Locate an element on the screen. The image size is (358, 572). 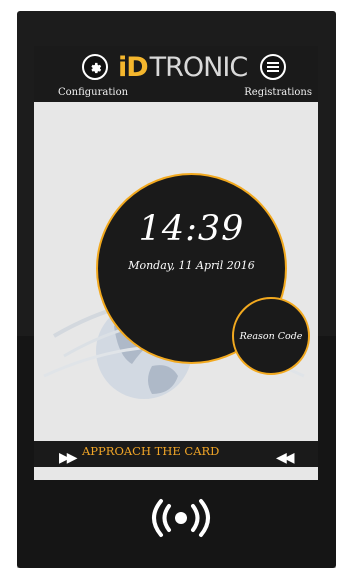
reason-code-button: Reason Code is located at coordinates (271, 336).